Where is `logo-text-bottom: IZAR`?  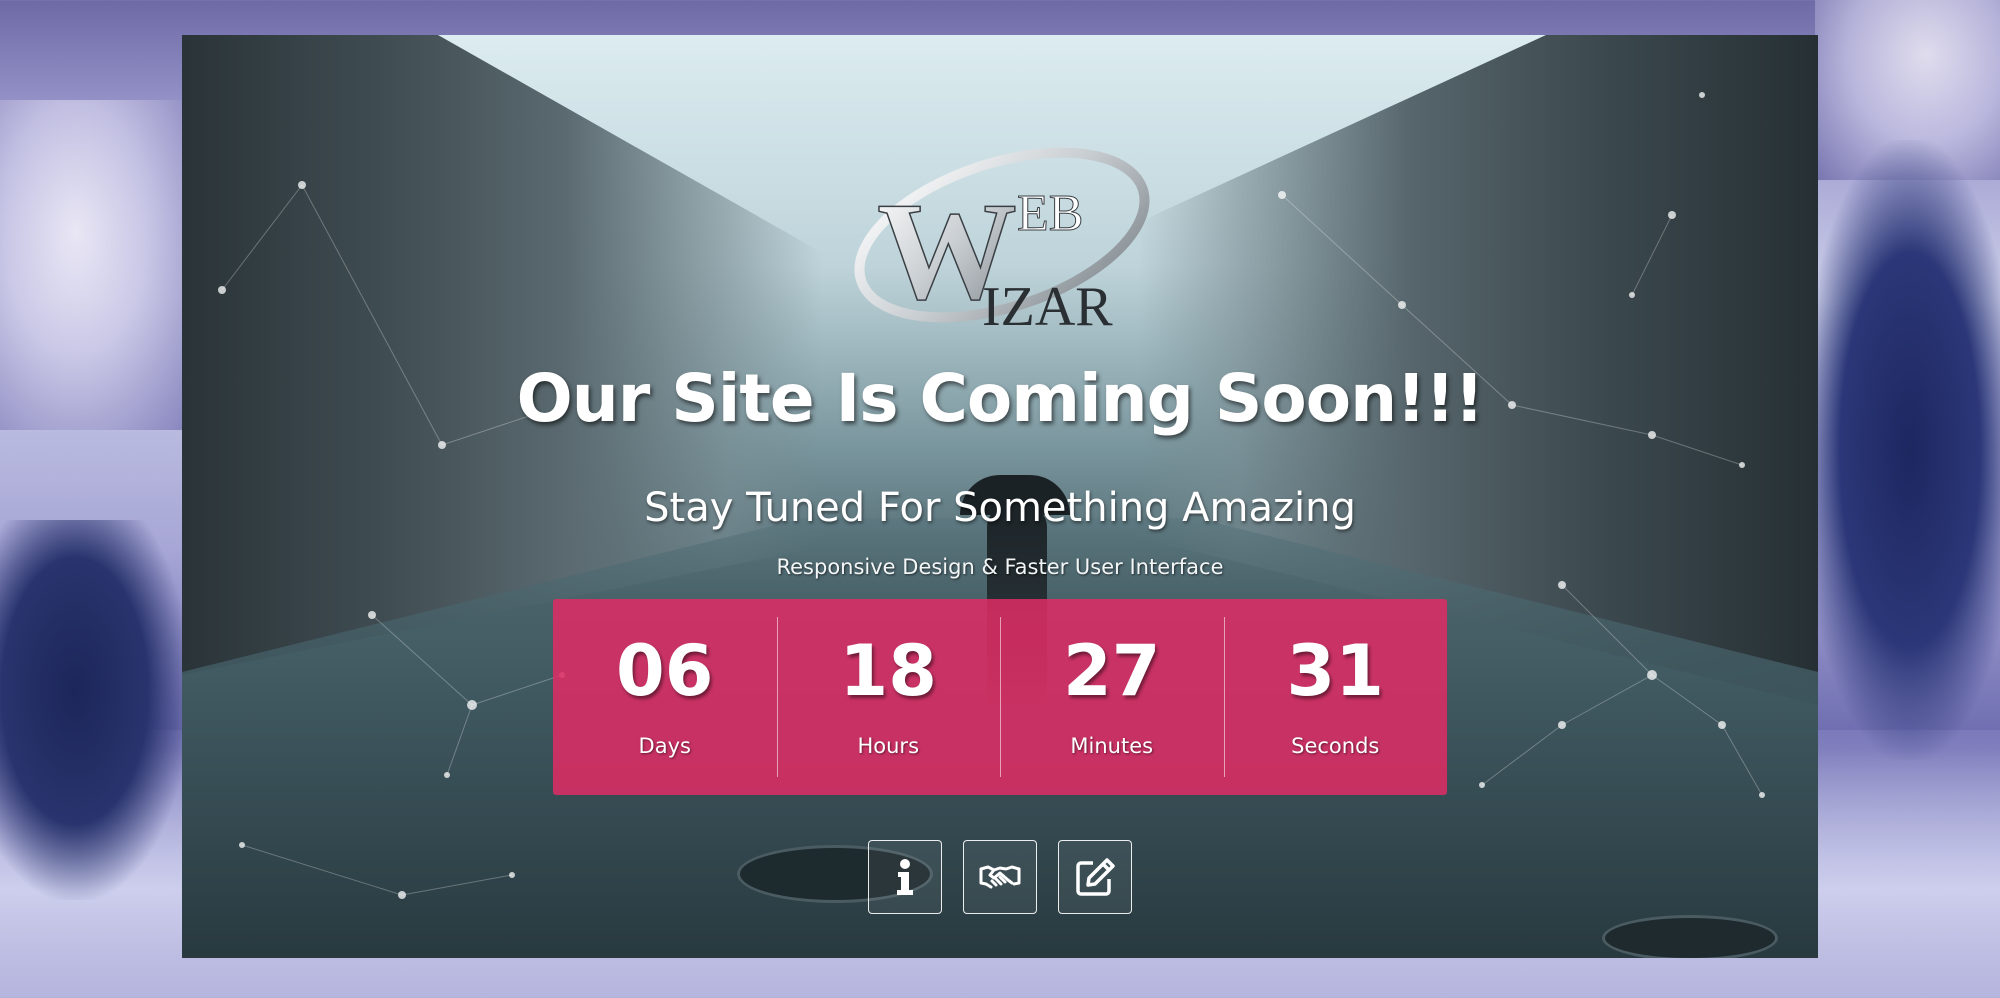 logo-text-bottom: IZAR is located at coordinates (1047, 307).